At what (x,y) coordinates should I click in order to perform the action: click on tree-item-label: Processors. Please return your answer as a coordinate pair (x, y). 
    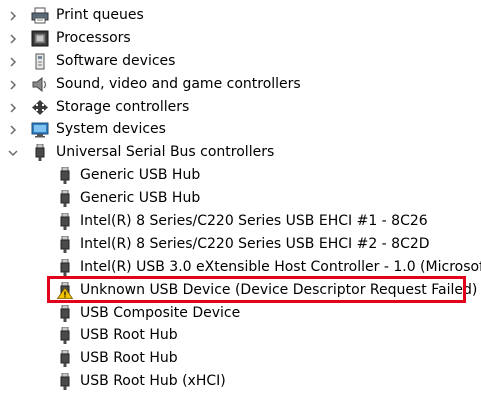
    Looking at the image, I should click on (93, 37).